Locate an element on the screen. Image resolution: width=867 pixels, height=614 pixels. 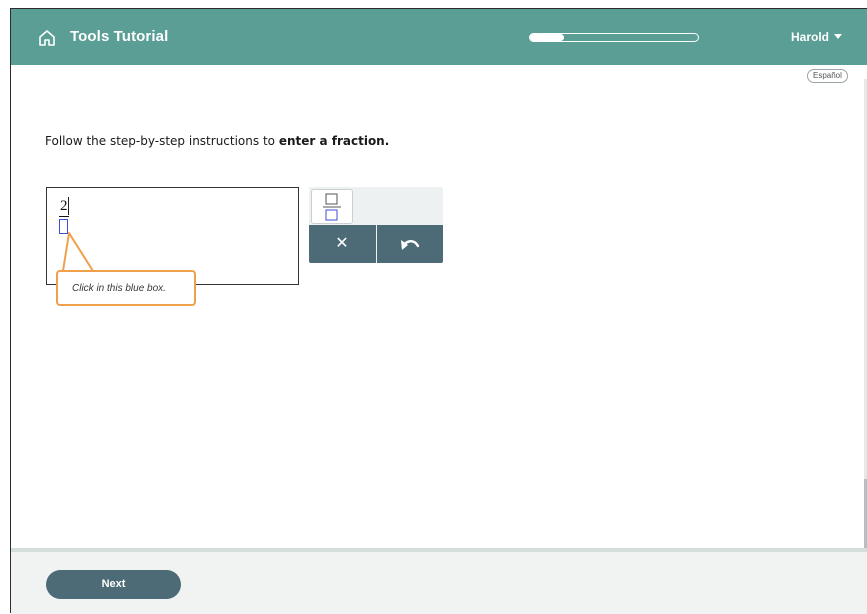
user-menu-button: Harold is located at coordinates (817, 37).